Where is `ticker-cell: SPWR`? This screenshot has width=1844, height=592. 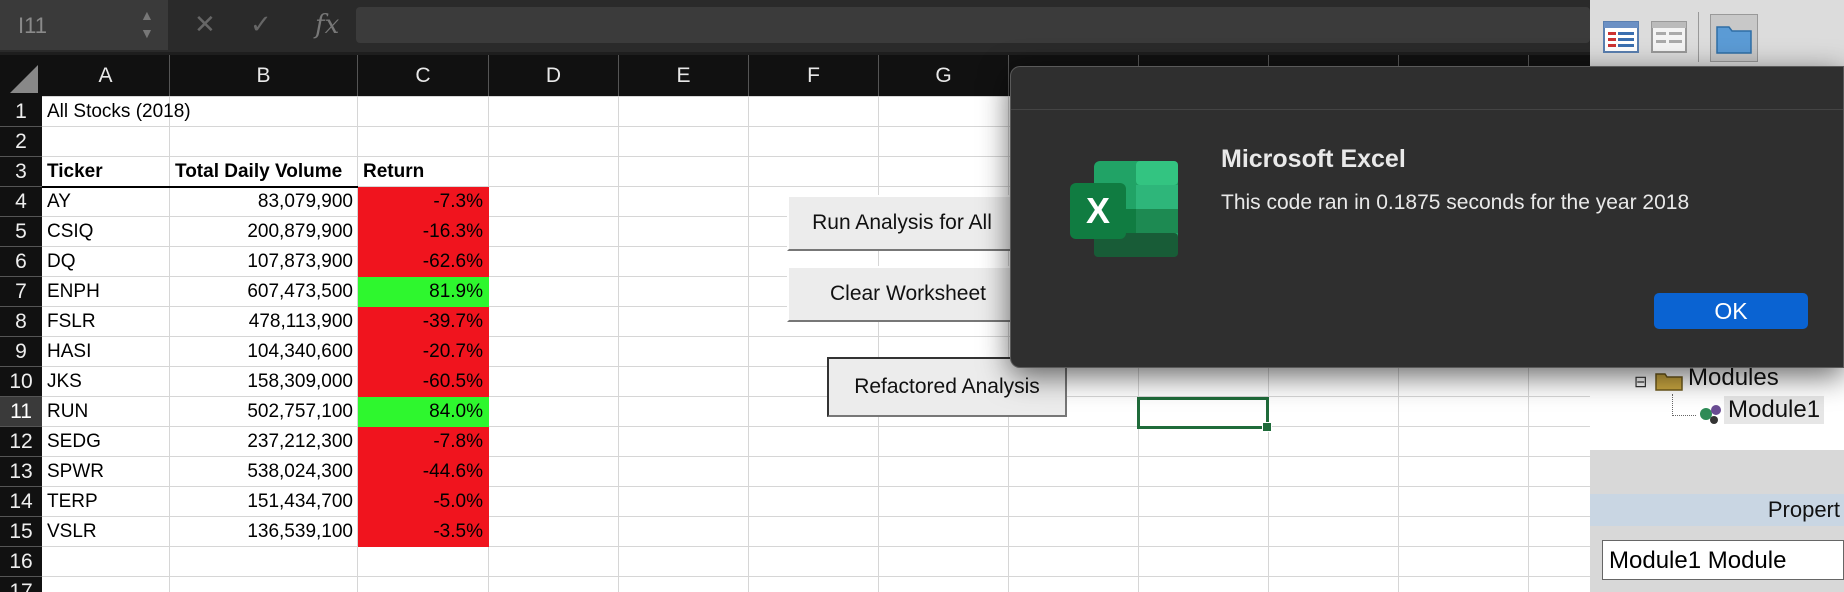 ticker-cell: SPWR is located at coordinates (106, 472).